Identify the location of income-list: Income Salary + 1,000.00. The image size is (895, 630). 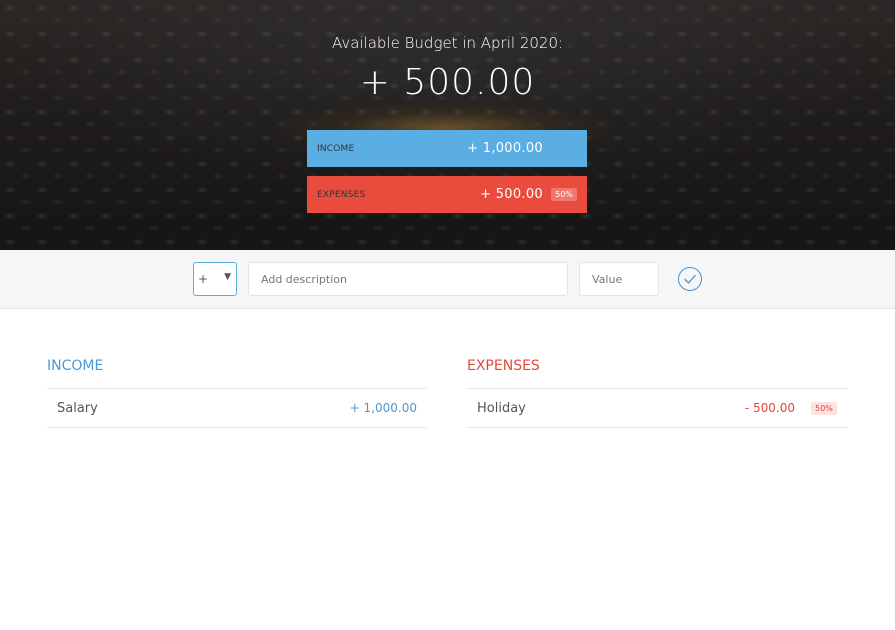
(237, 393).